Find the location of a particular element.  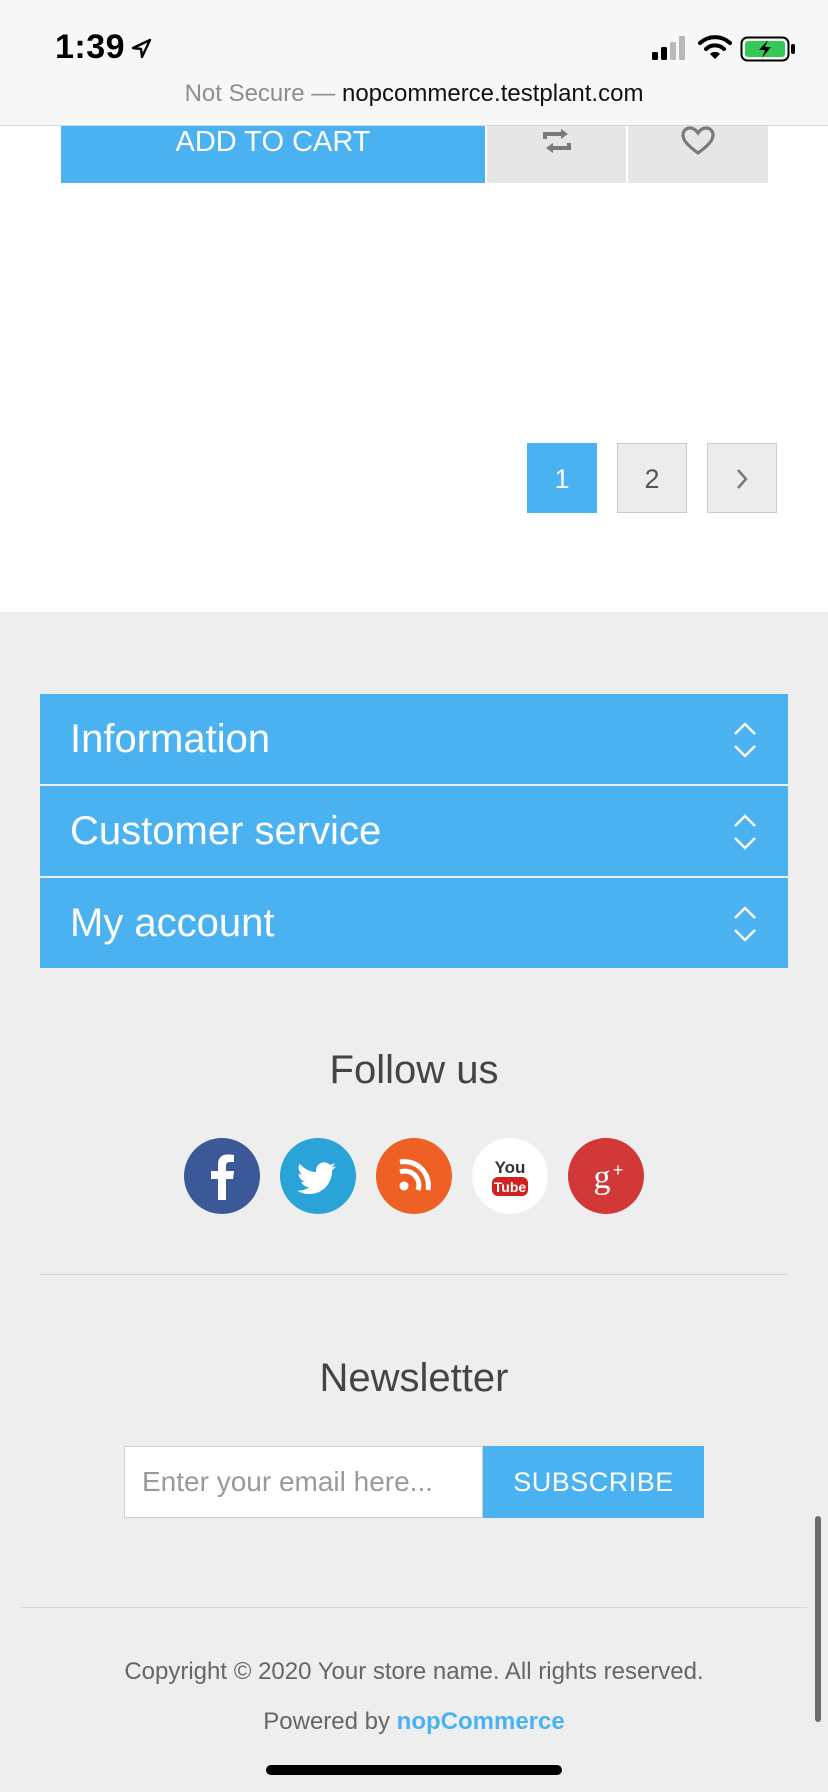

cellular-signal-icon is located at coordinates (668, 48).